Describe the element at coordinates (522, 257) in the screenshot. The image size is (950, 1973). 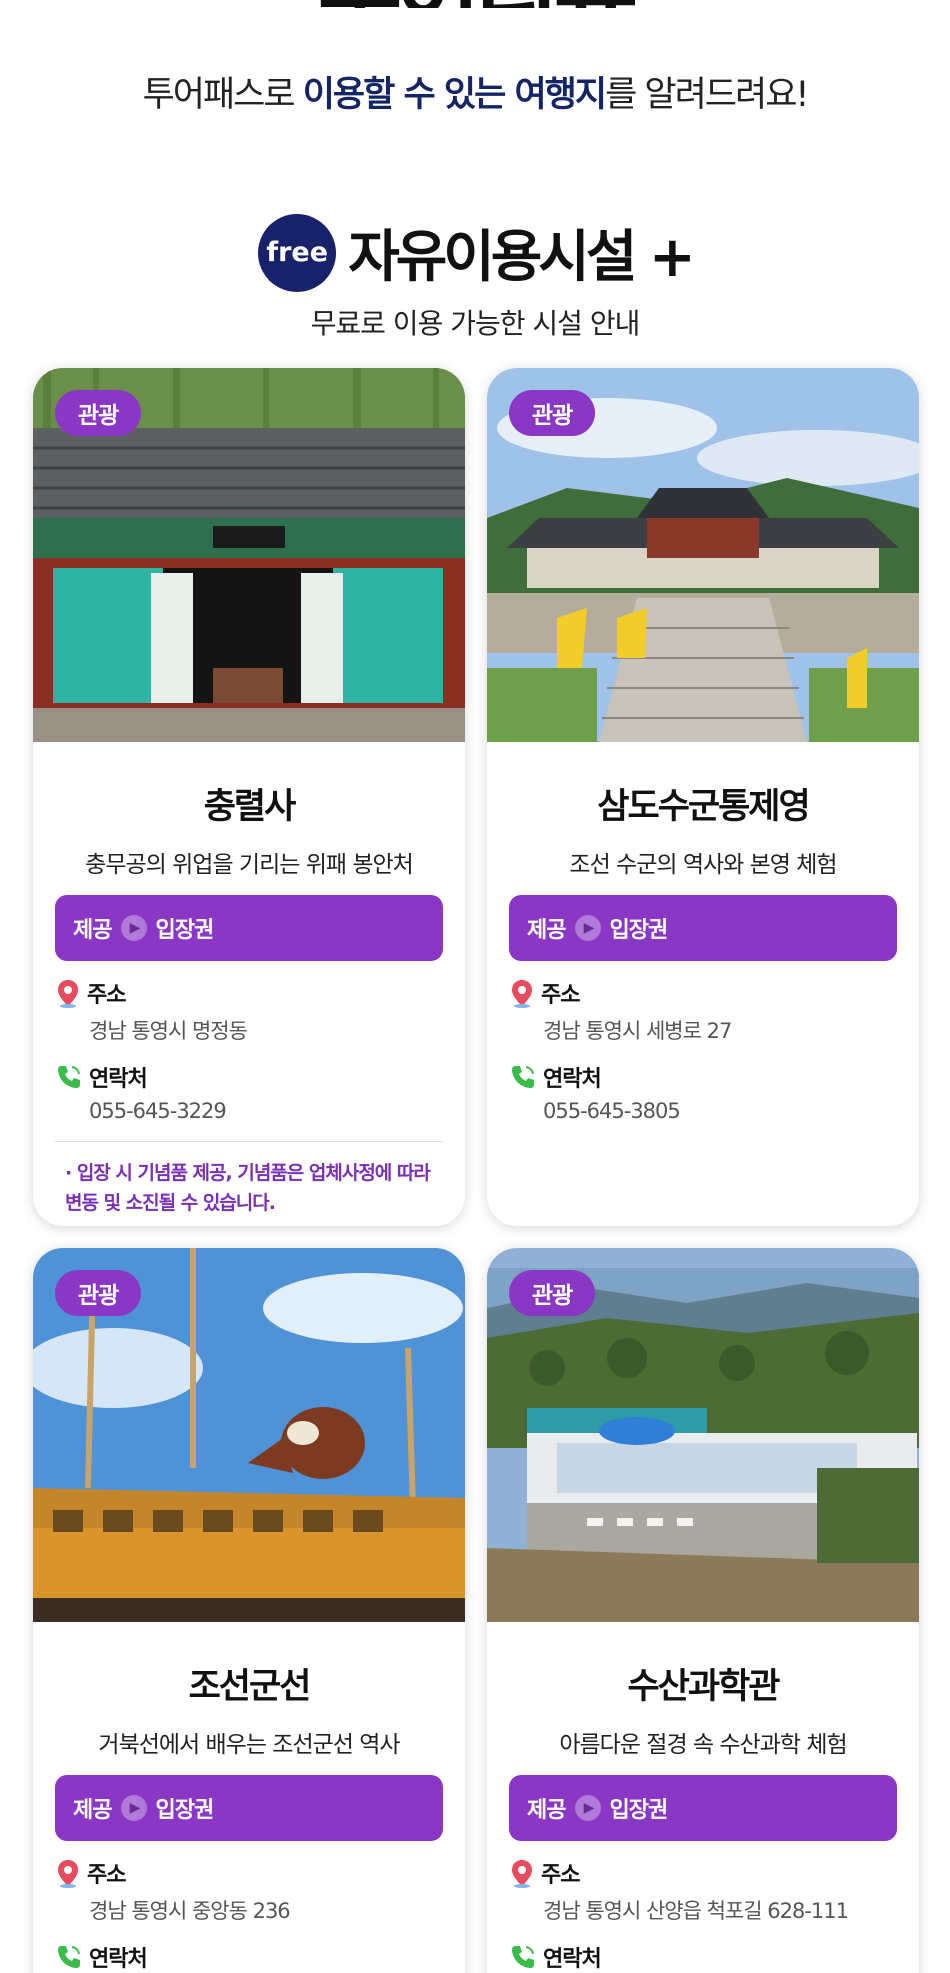
I see `section-title: 자유이용시설 +` at that location.